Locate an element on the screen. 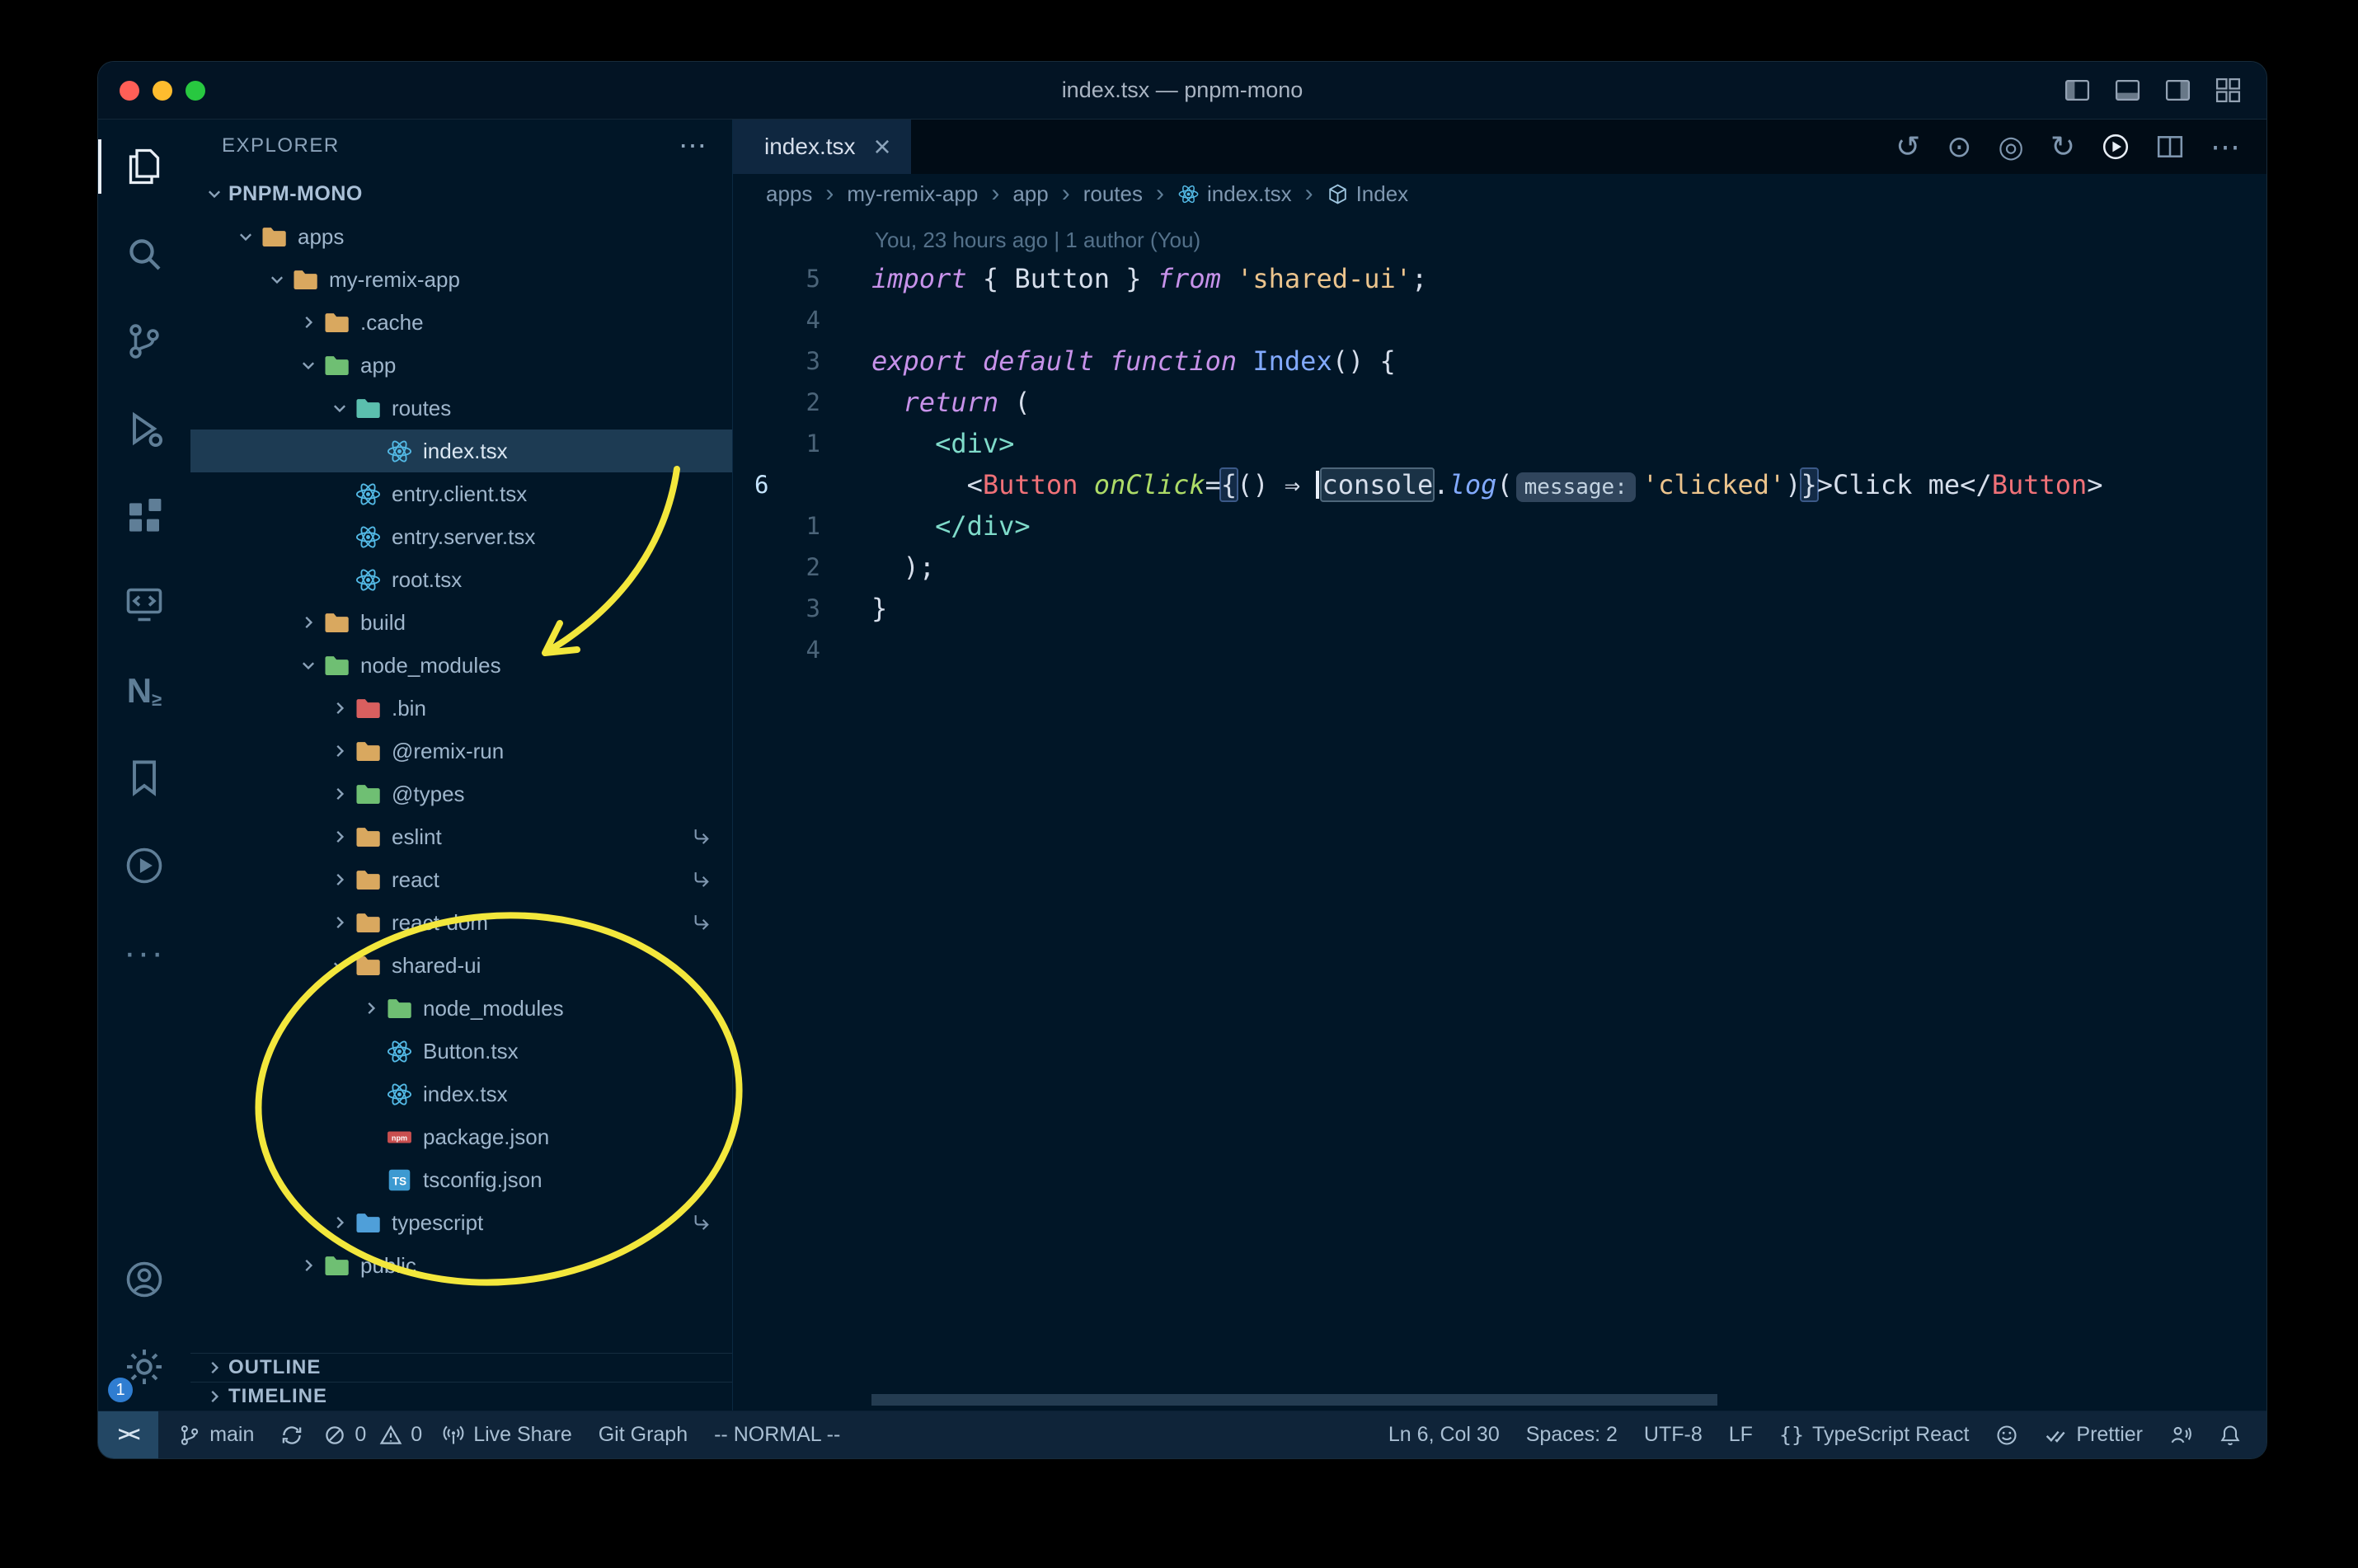  settings-badge: 1 is located at coordinates (120, 1390).